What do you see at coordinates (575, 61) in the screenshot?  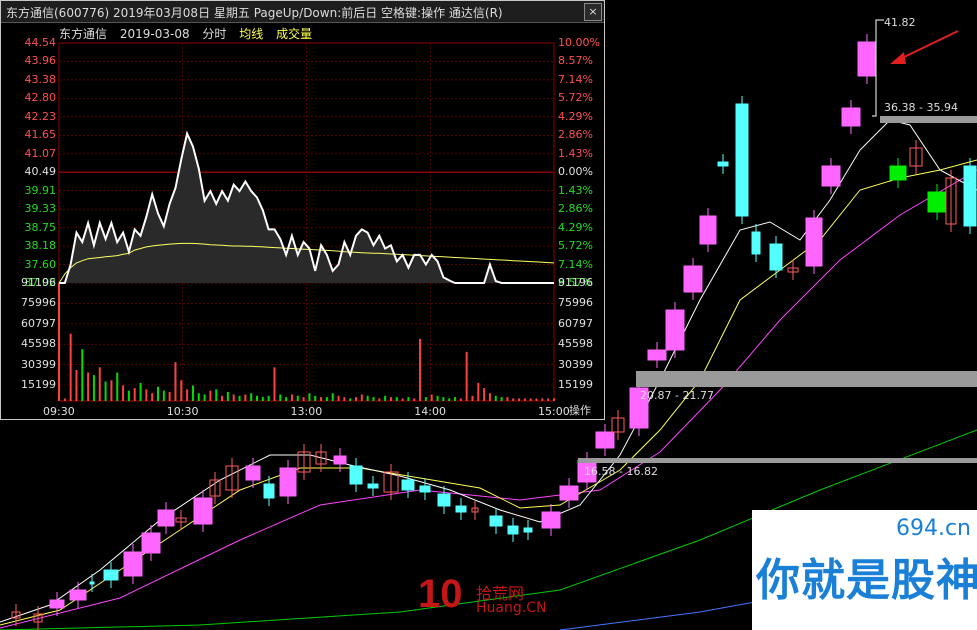 I see `pct-tick-label: 8.57%` at bounding box center [575, 61].